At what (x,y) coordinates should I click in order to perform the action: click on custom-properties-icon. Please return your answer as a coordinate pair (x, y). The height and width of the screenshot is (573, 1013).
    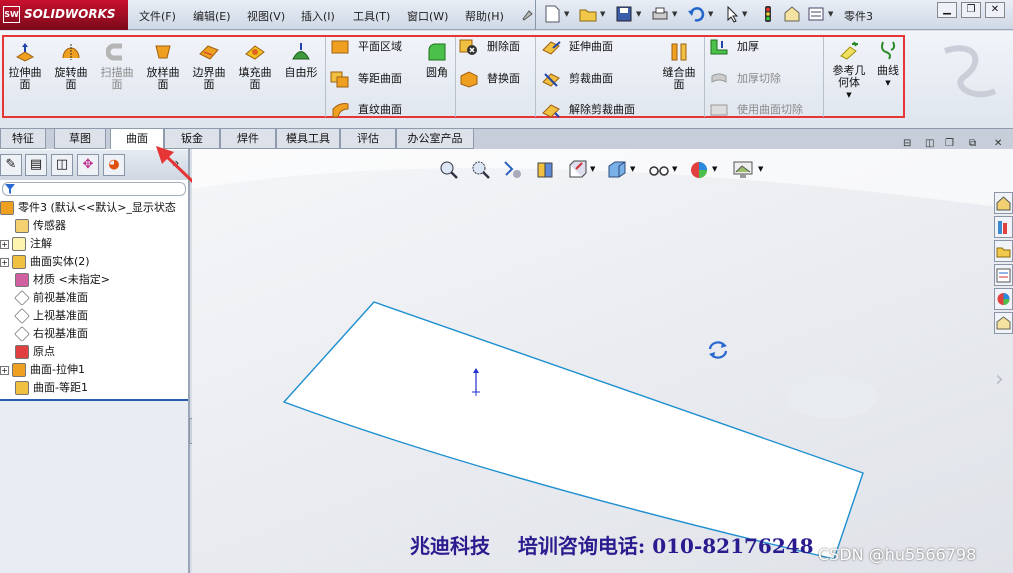
    Looking at the image, I should click on (1003, 323).